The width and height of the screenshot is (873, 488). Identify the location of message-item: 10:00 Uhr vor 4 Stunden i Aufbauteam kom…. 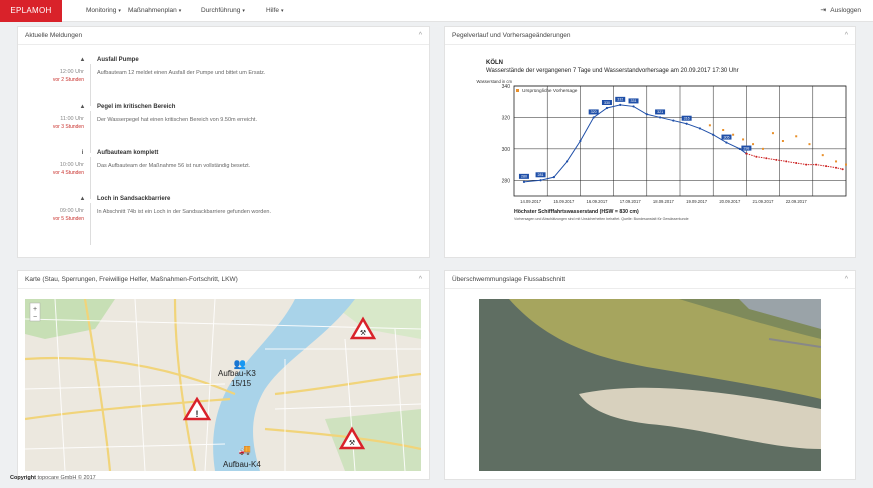
(218, 174).